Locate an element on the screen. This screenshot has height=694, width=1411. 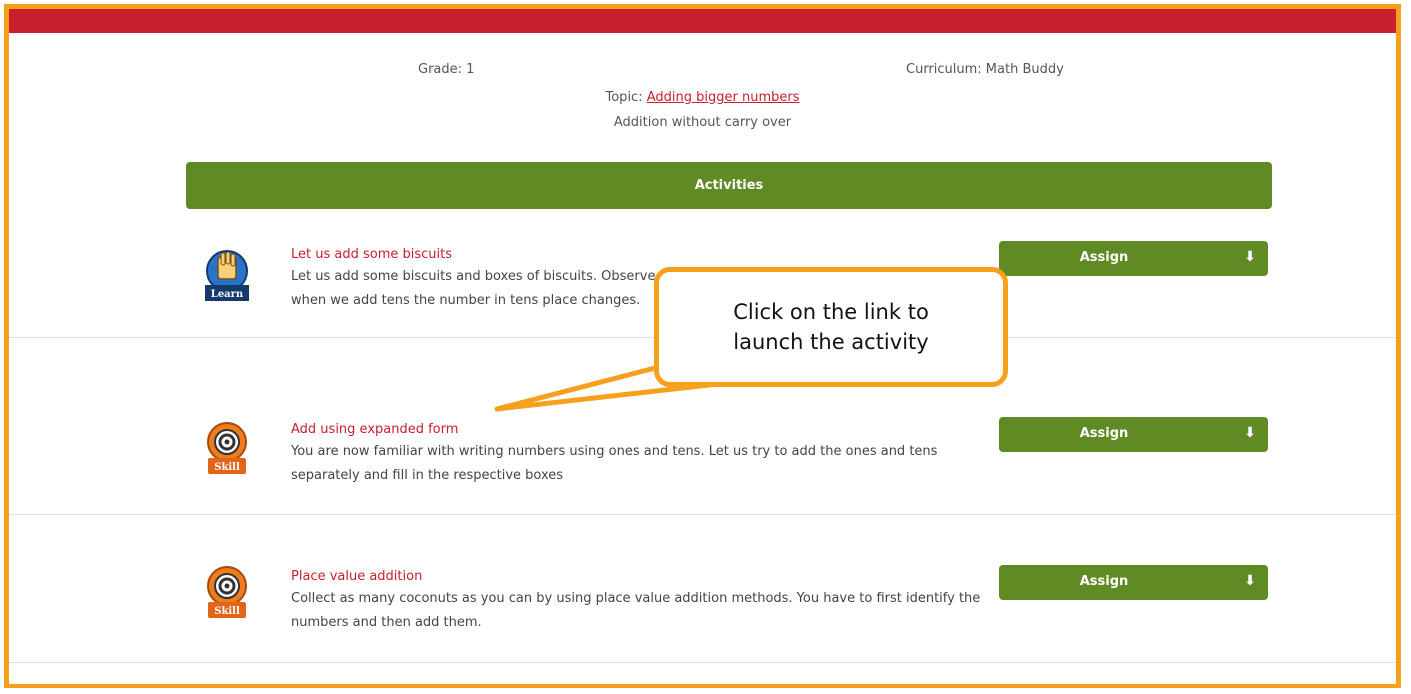
activities-header: Activities is located at coordinates (729, 185).